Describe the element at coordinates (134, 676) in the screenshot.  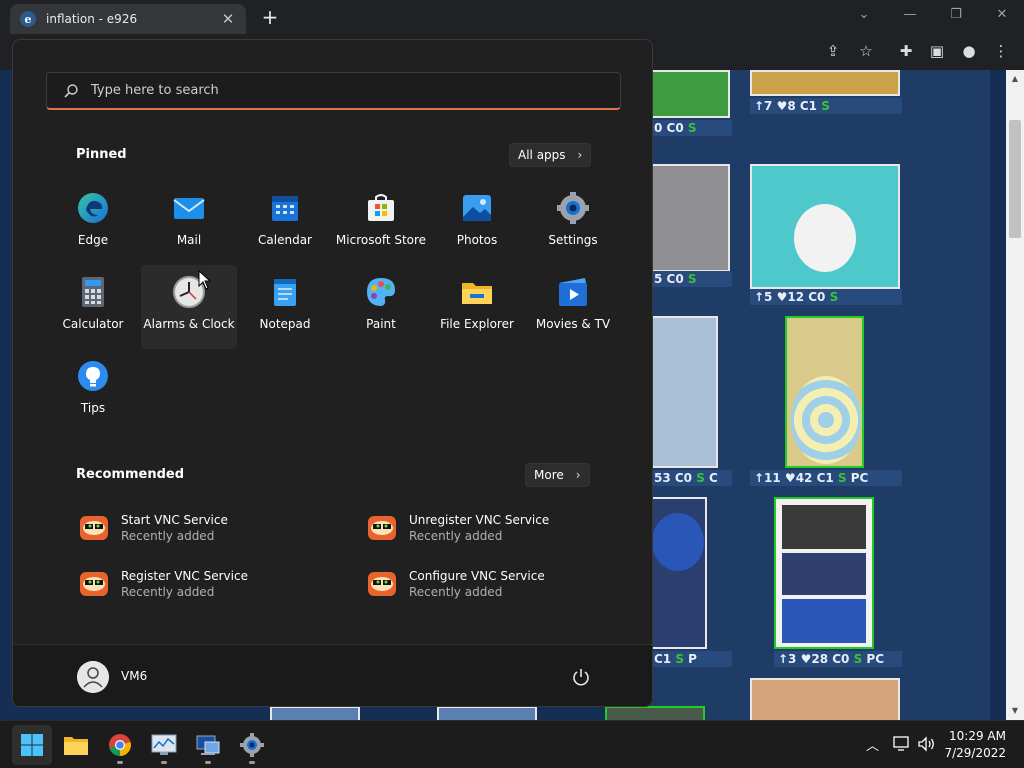
I see `user-name: VM6` at that location.